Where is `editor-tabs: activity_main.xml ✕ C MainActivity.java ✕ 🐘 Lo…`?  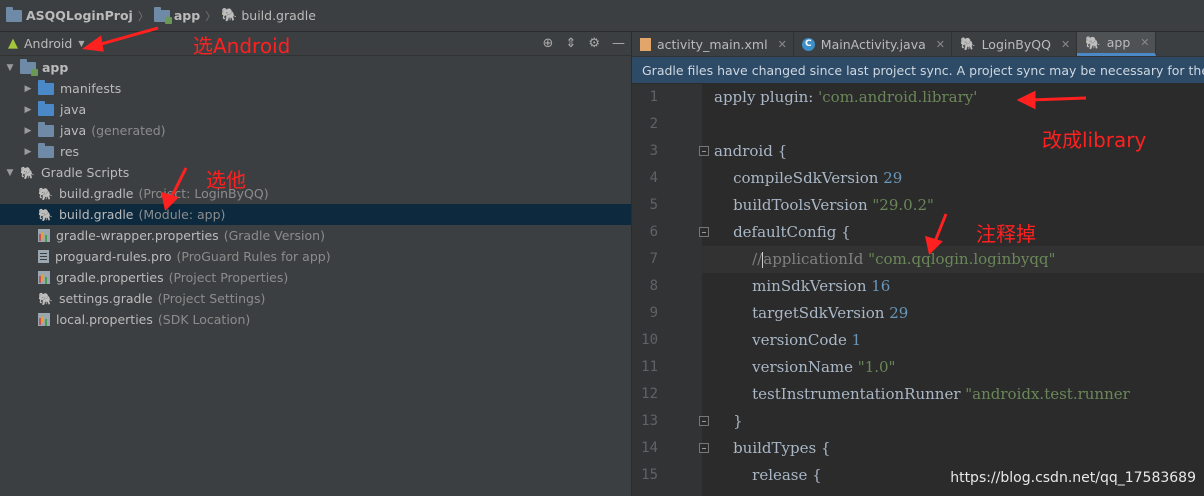
editor-tabs: activity_main.xml ✕ C MainActivity.java ✕ 🐘 Lo… is located at coordinates (918, 44).